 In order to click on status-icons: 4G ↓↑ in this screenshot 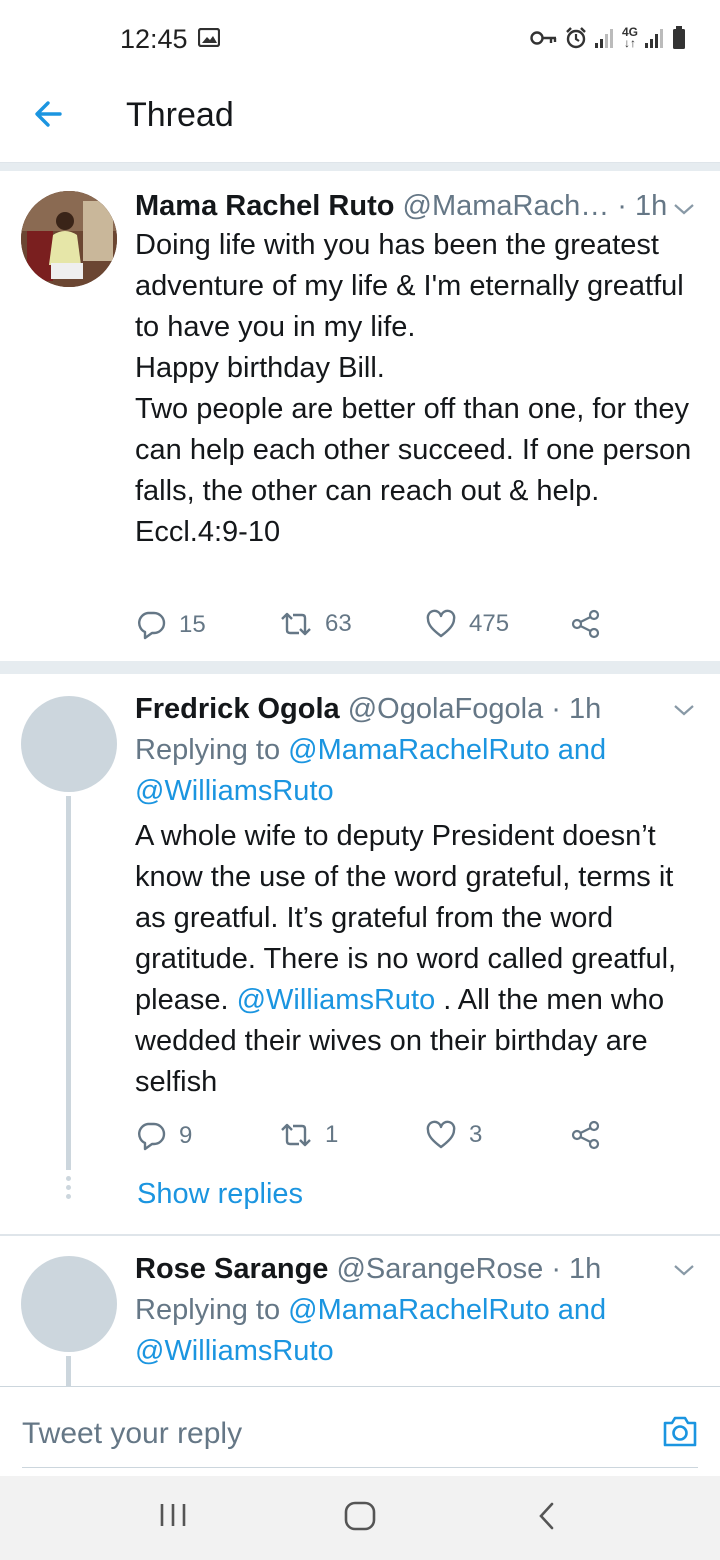, I will do `click(608, 38)`.